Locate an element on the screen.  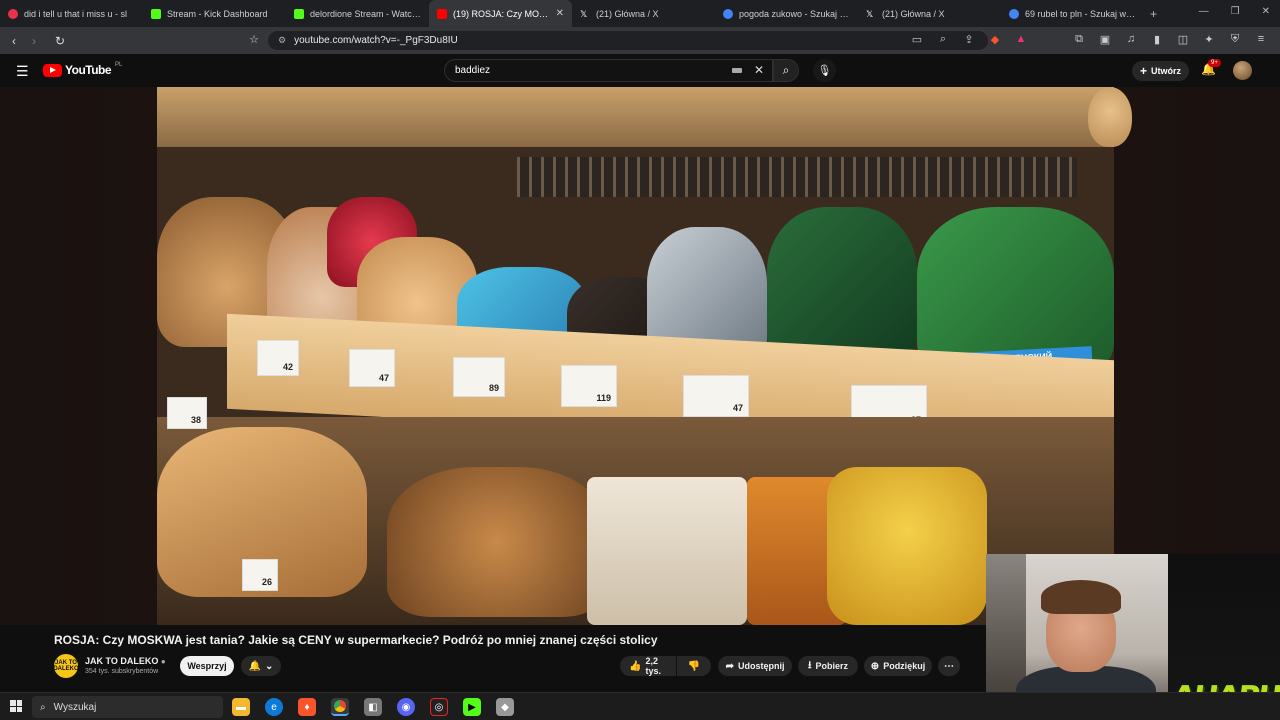
url-field: ⚙ youtube.com/watch?v=-_PgF3Du8IU is located at coordinates (628, 40).